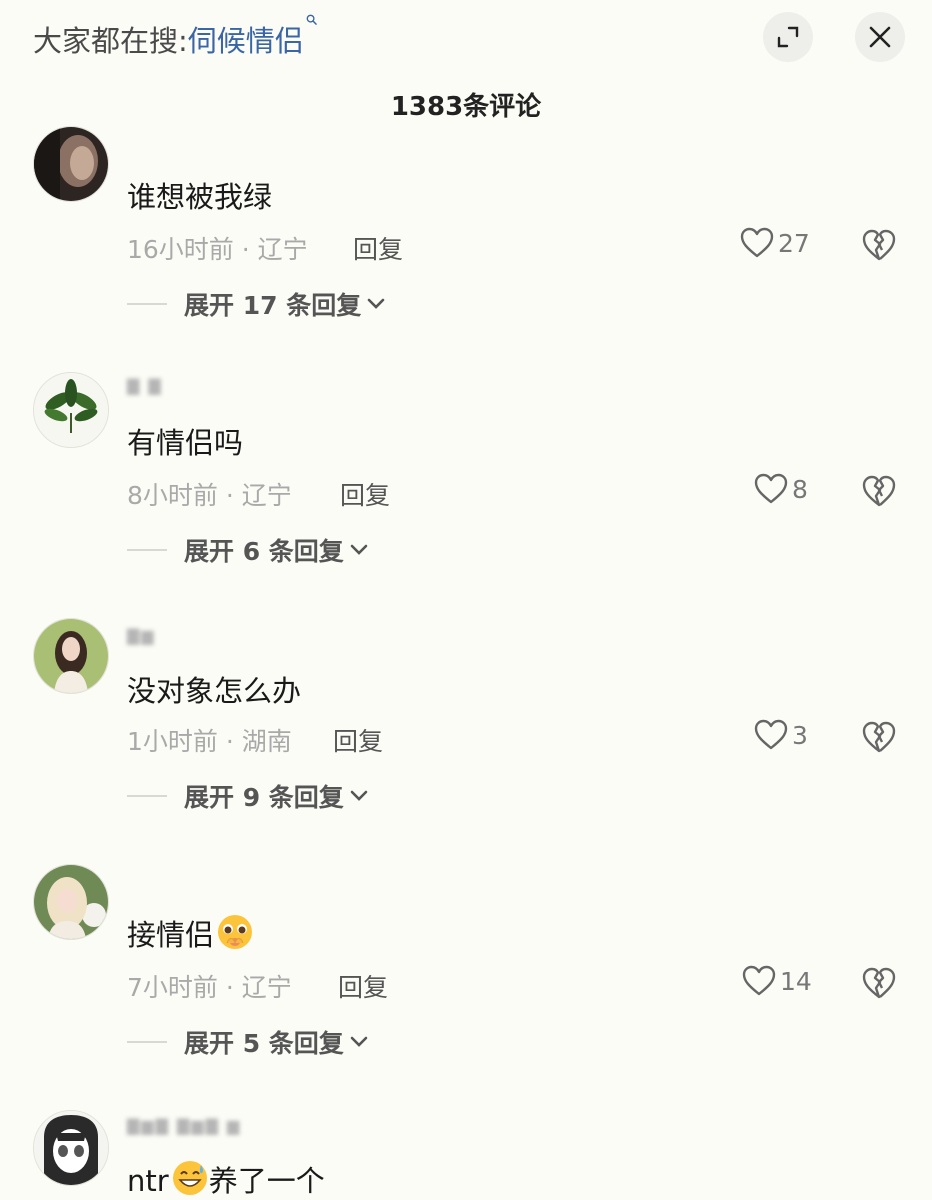 The width and height of the screenshot is (932, 1200). I want to click on comment-meta: 8小时前 · 辽宁, so click(209, 495).